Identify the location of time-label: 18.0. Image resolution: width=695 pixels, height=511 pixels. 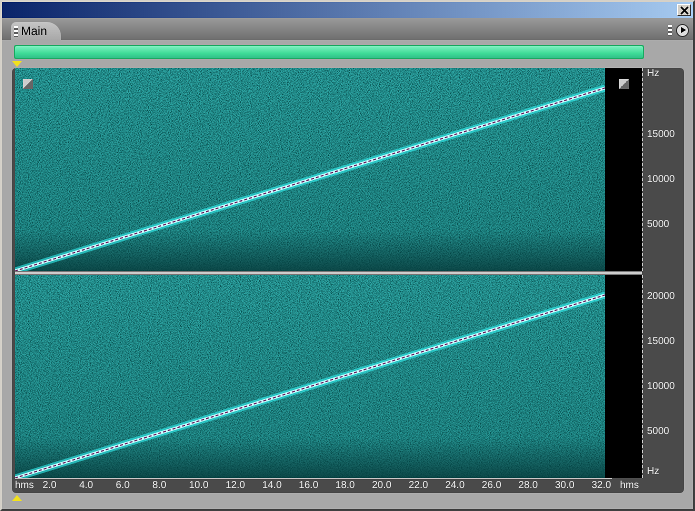
(345, 485).